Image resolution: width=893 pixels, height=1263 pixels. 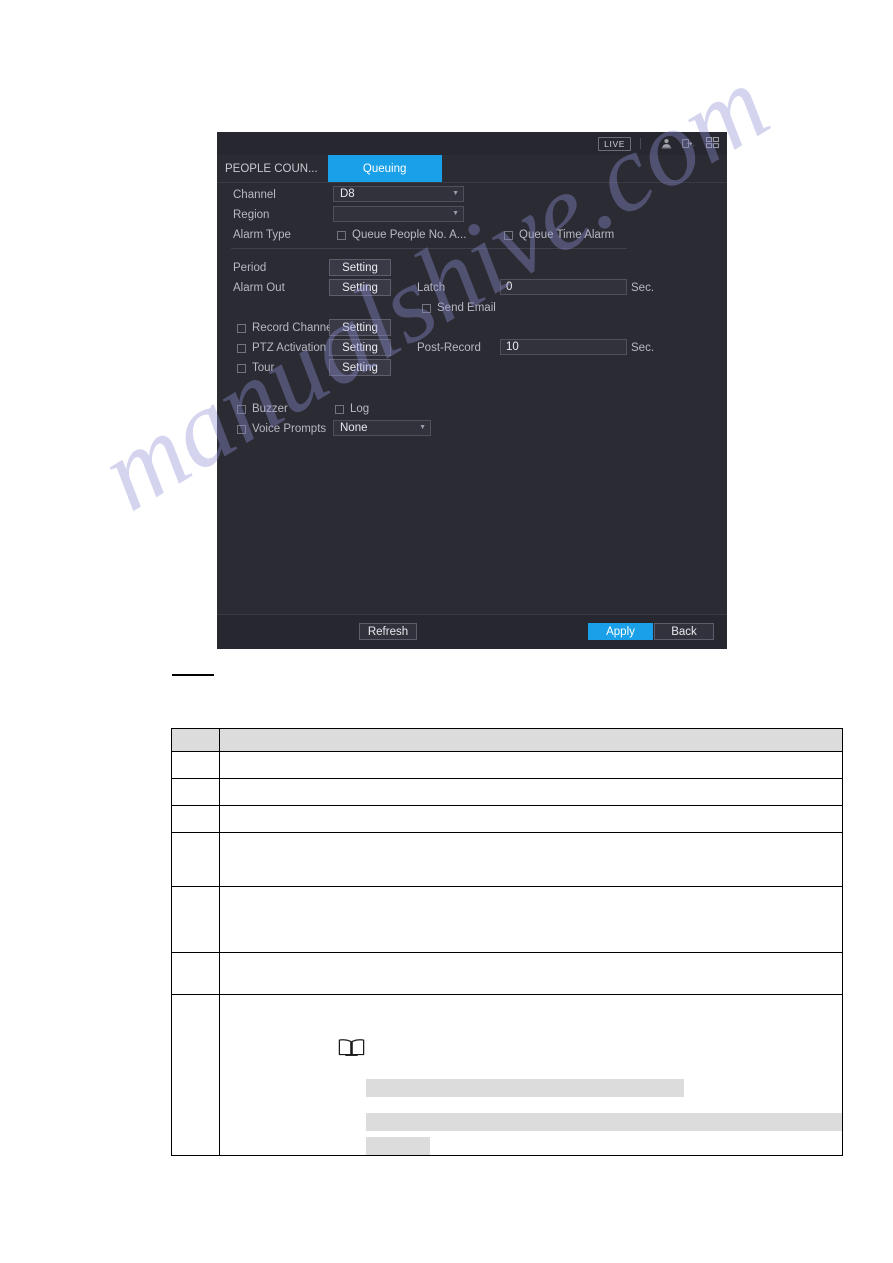 I want to click on alarm-out-setting-button: Setting, so click(x=360, y=287).